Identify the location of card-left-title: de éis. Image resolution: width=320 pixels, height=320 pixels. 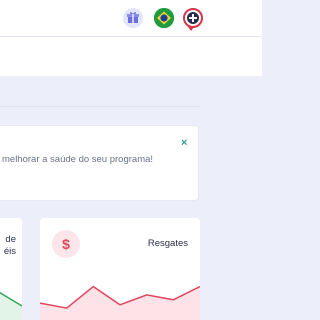
(10, 246).